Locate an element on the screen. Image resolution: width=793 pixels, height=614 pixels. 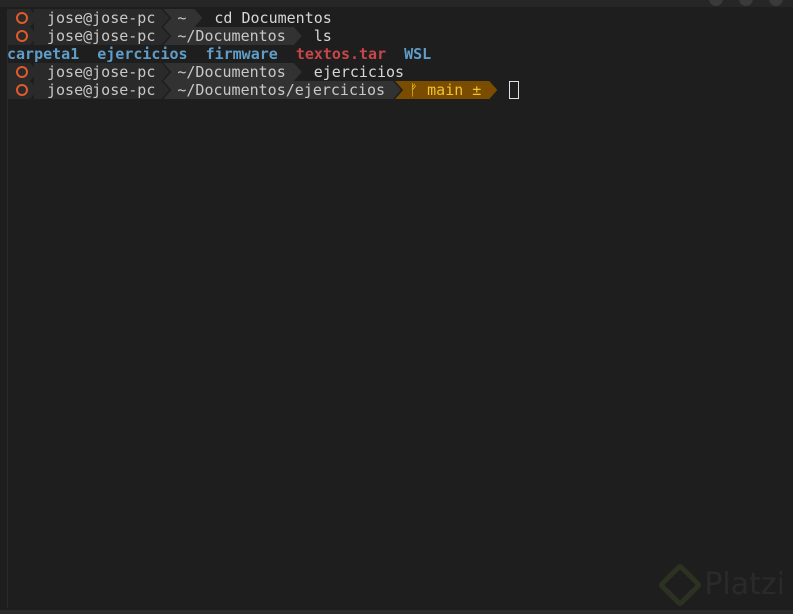
git-branch: main is located at coordinates (445, 90).